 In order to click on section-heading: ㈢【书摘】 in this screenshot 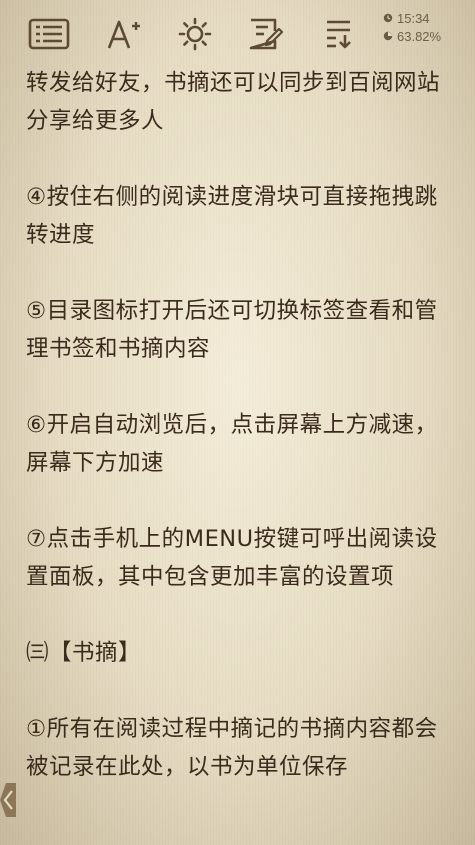, I will do `click(84, 653)`.